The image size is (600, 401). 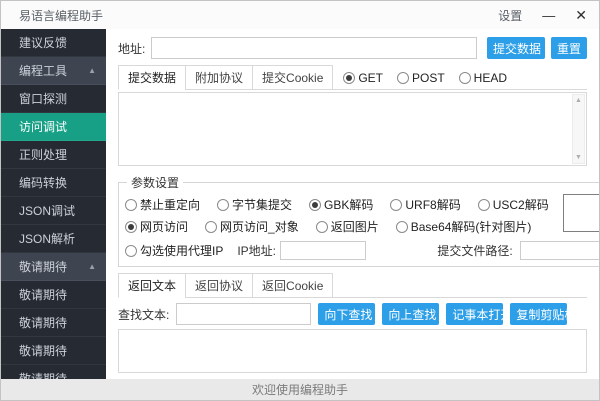 I want to click on sidebar-item-window-probe: 窗口探测, so click(x=53, y=99).